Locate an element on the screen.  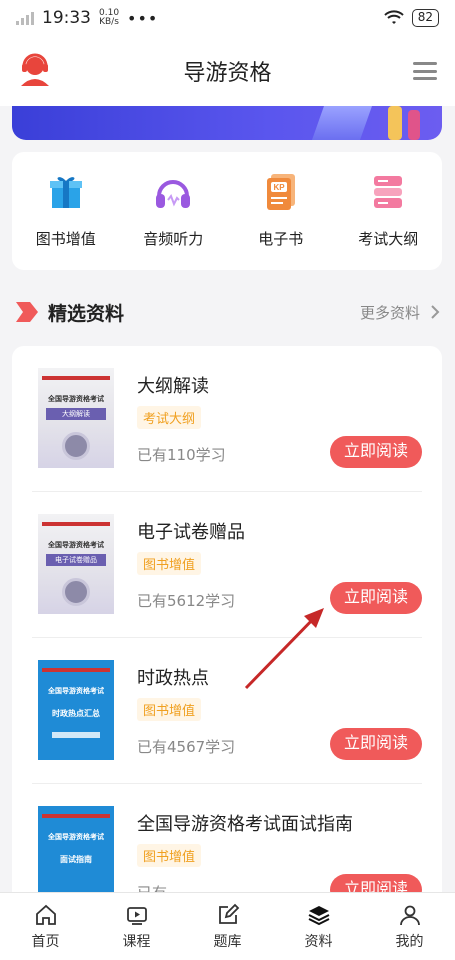
edit-icon is located at coordinates (228, 913).